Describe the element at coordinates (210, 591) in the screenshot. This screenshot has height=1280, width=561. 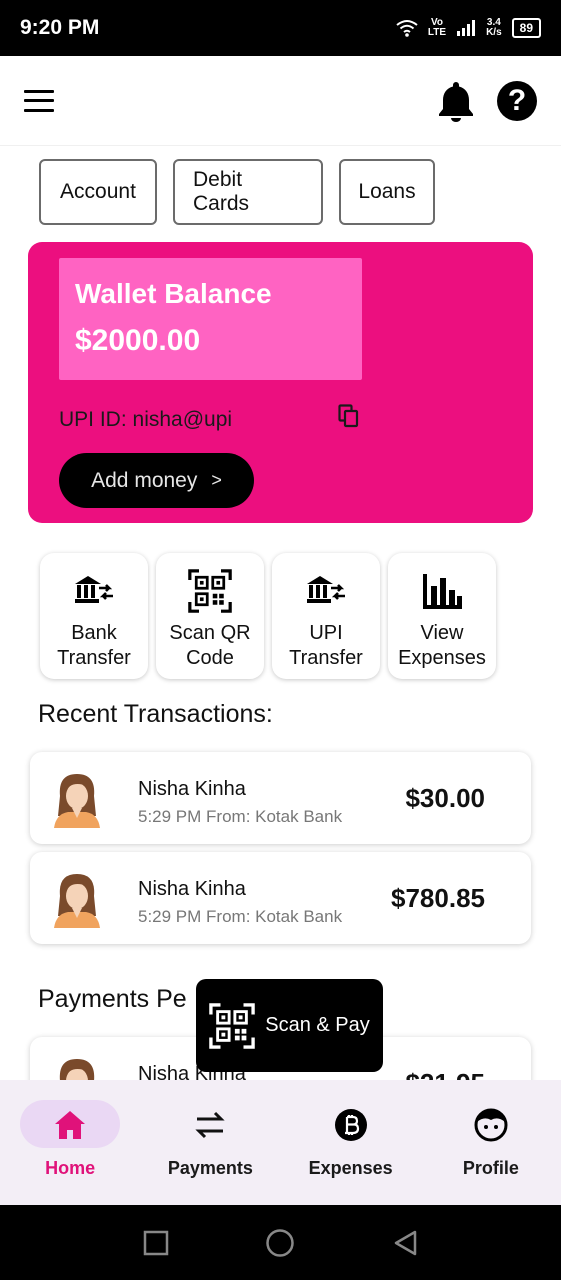
I see `qr-code-icon` at that location.